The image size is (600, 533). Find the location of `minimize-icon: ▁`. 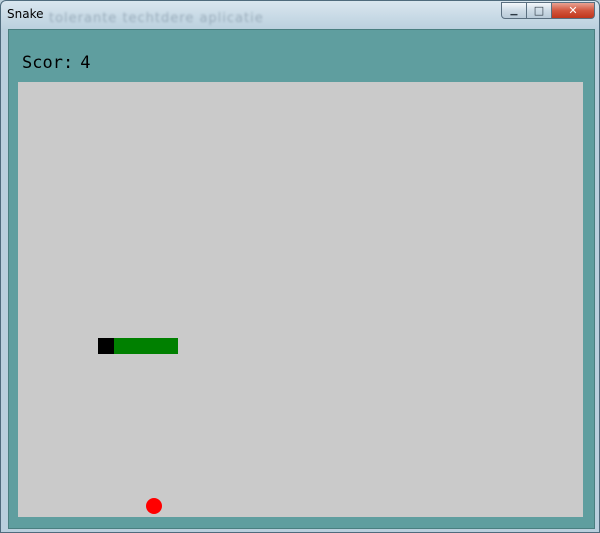

minimize-icon: ▁ is located at coordinates (514, 10).